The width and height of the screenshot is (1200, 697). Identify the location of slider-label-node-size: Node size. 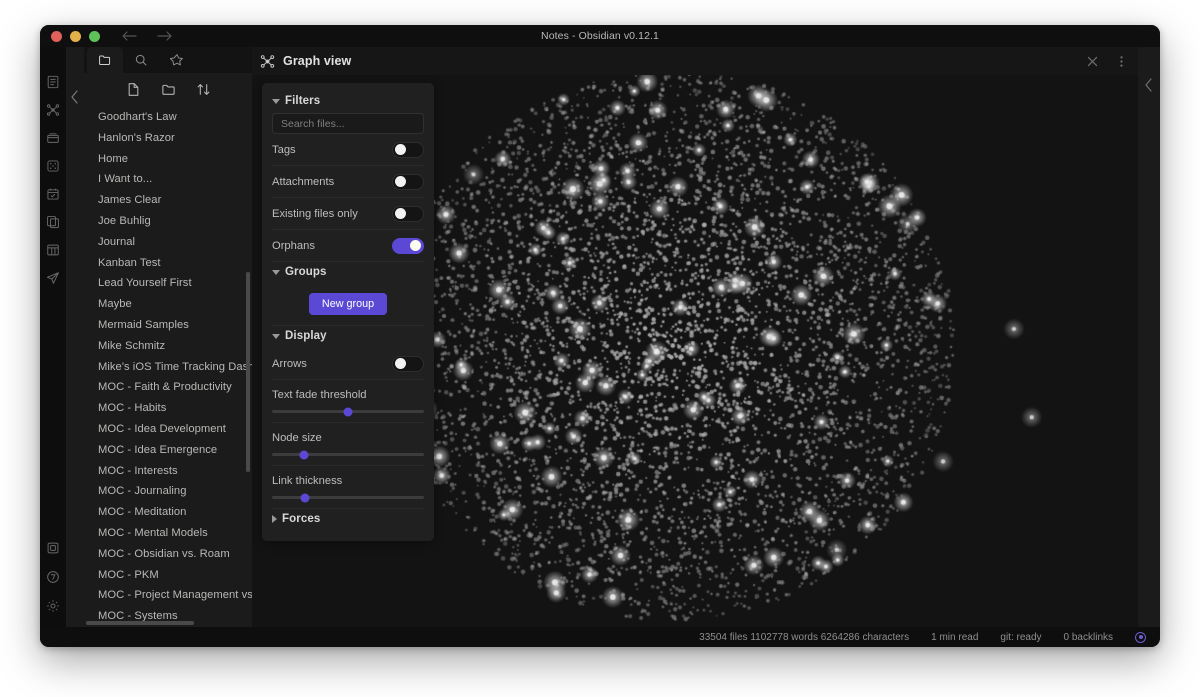
(297, 438).